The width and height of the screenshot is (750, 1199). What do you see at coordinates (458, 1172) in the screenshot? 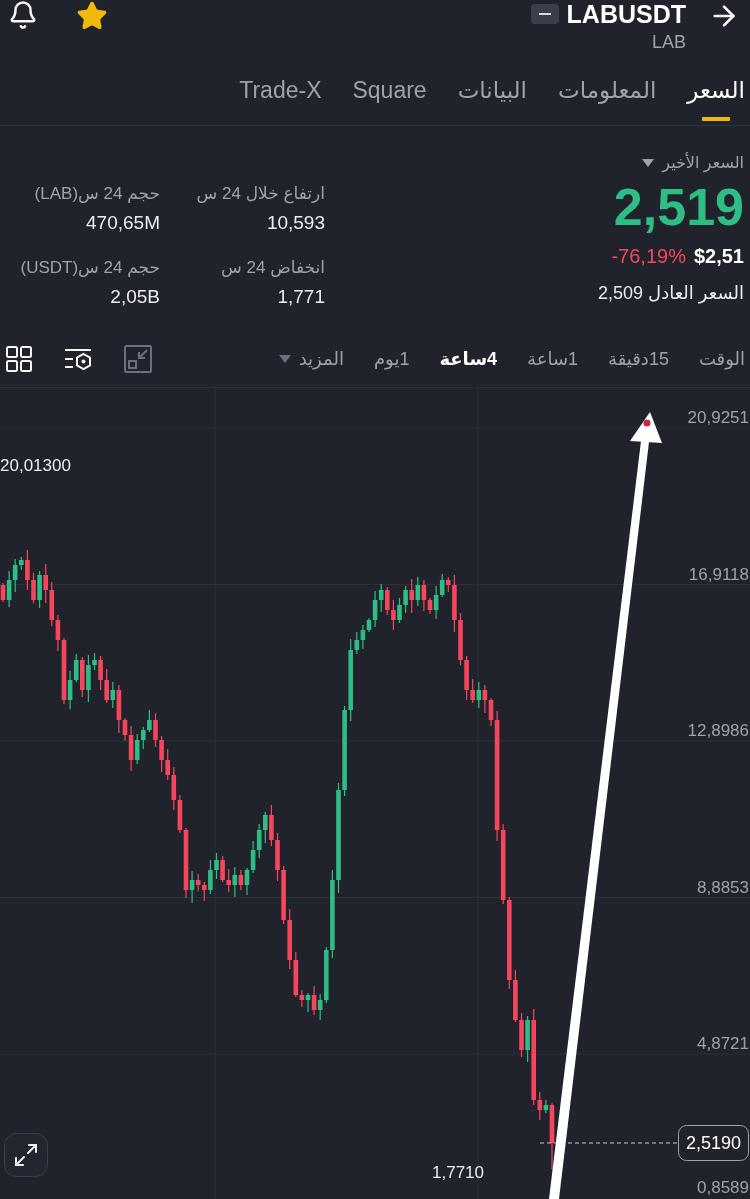
I see `low-price-marker: 1,7710` at bounding box center [458, 1172].